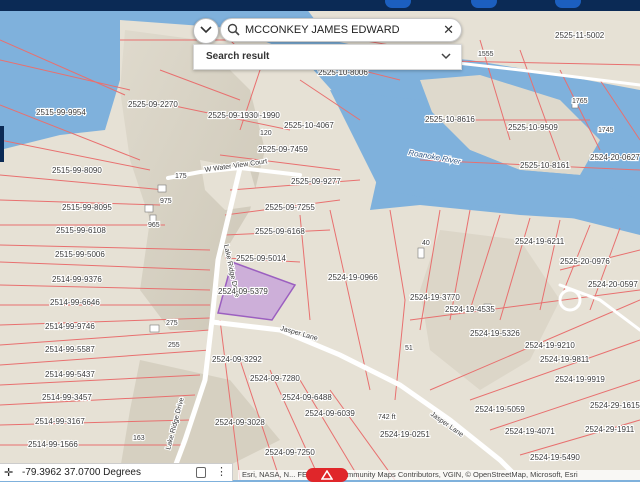 Image resolution: width=640 pixels, height=482 pixels. Describe the element at coordinates (53, 444) in the screenshot. I see `parcel-label: 2514-99-1566` at that location.